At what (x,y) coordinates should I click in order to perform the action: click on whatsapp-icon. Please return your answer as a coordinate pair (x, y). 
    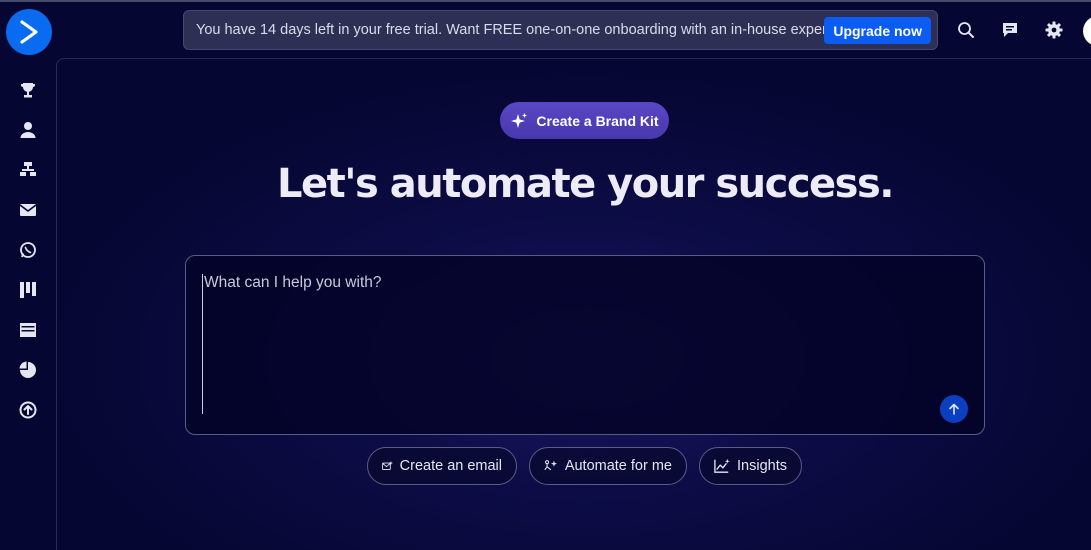
    Looking at the image, I should click on (28, 250).